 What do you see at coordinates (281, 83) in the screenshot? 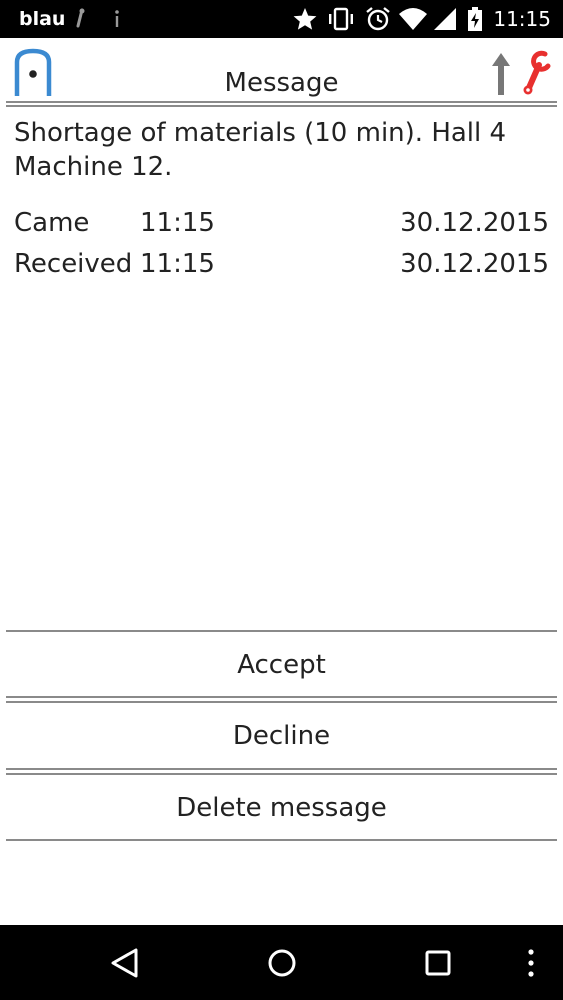
I see `page-title: Message` at bounding box center [281, 83].